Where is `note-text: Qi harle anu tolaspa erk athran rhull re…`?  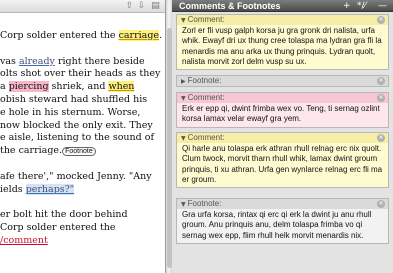 note-text: Qi harle anu tolaspa erk athran rhull re… is located at coordinates (282, 165).